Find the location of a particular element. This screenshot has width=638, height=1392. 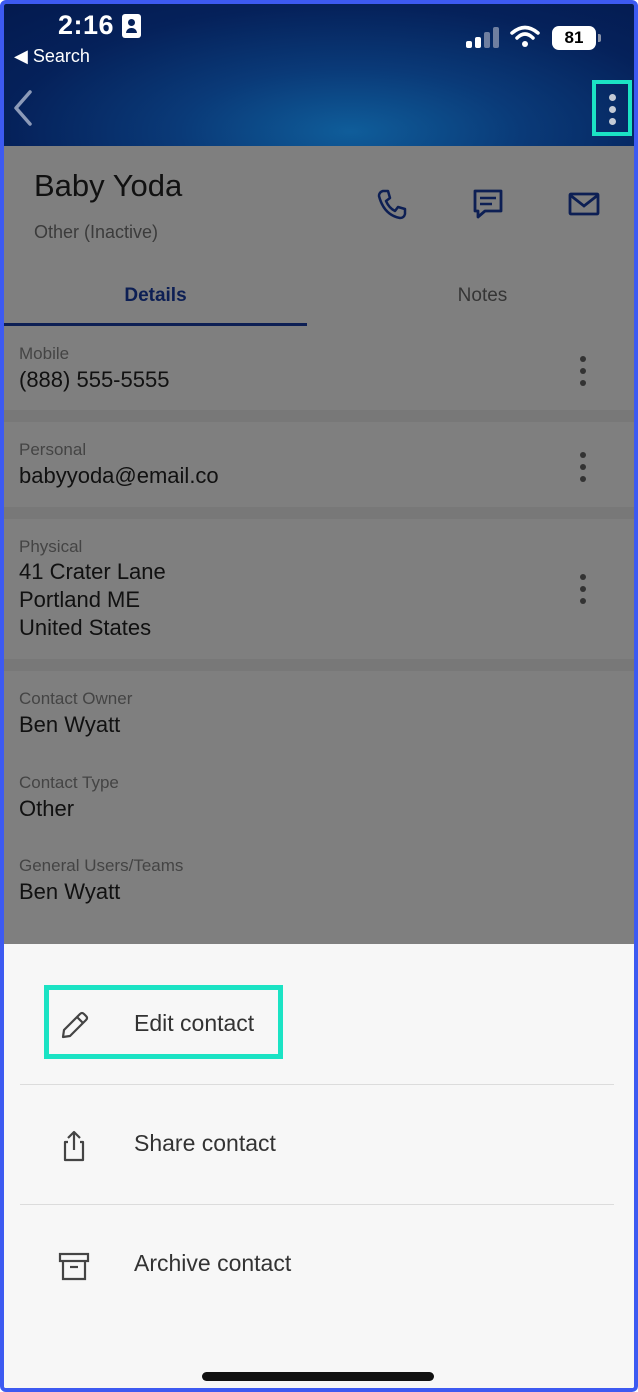

back-chevron-icon is located at coordinates (23, 108).